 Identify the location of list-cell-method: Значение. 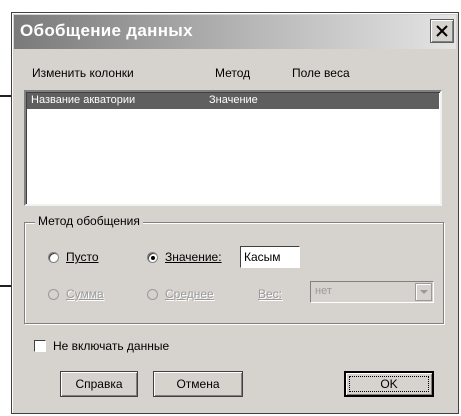
(233, 100).